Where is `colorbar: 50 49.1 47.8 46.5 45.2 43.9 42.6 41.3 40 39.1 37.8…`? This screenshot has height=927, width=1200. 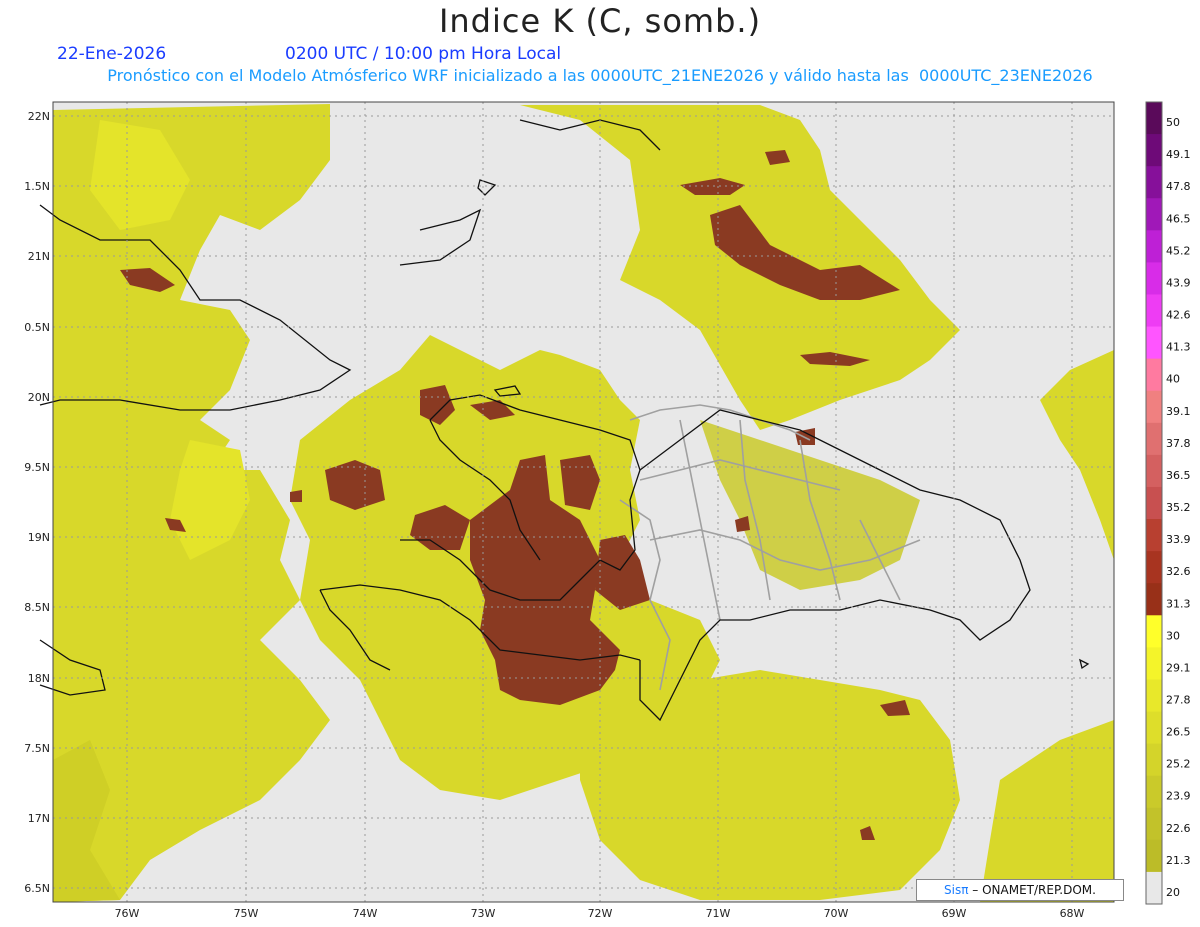 colorbar: 50 49.1 47.8 46.5 45.2 43.9 42.6 41.3 40 39.1 37.8… is located at coordinates (1168, 503).